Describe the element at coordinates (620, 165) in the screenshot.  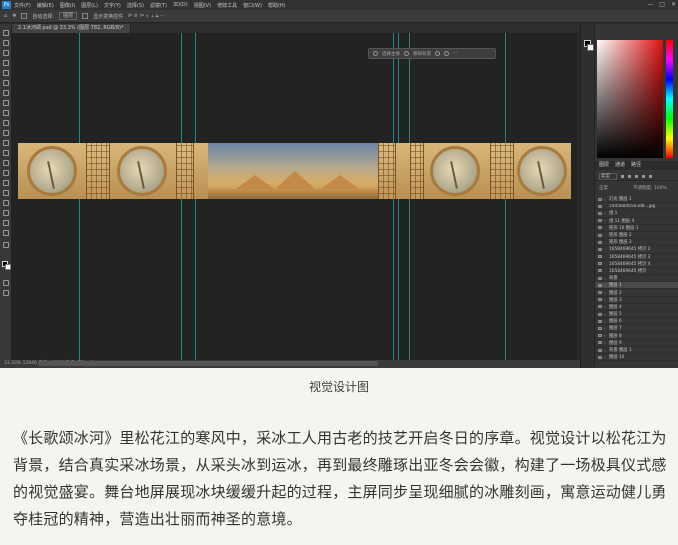
I see `tab-channels: 通道` at that location.